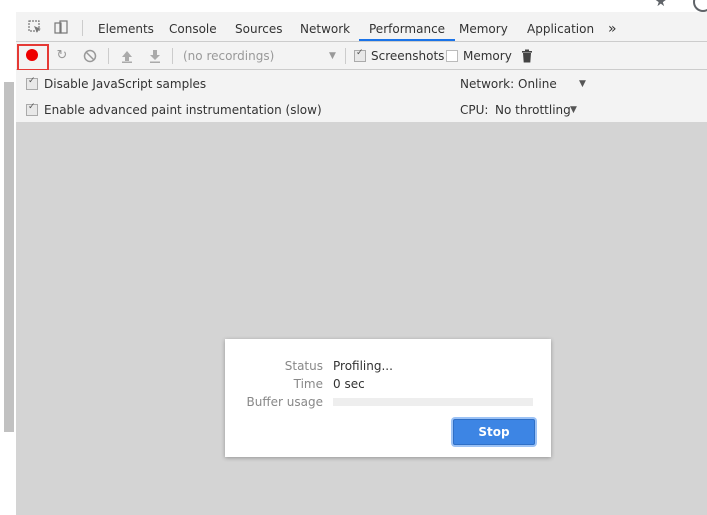 This screenshot has width=707, height=515. What do you see at coordinates (155, 56) in the screenshot?
I see `save-profile-icon` at bounding box center [155, 56].